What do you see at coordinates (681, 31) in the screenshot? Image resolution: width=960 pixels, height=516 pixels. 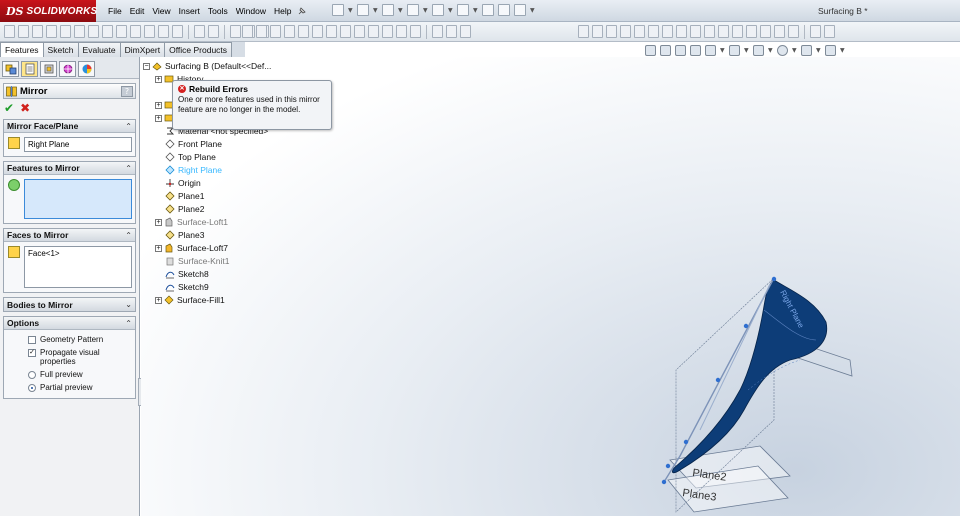 I see `trim-entities-button` at bounding box center [681, 31].